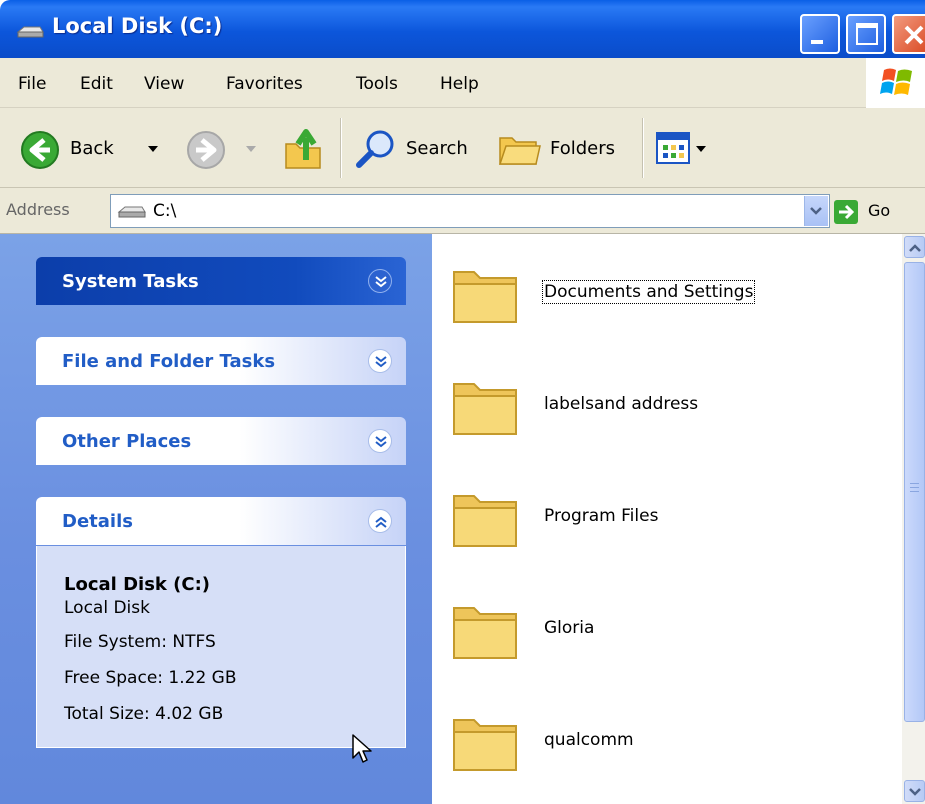  I want to click on scroll-down-button, so click(914, 791).